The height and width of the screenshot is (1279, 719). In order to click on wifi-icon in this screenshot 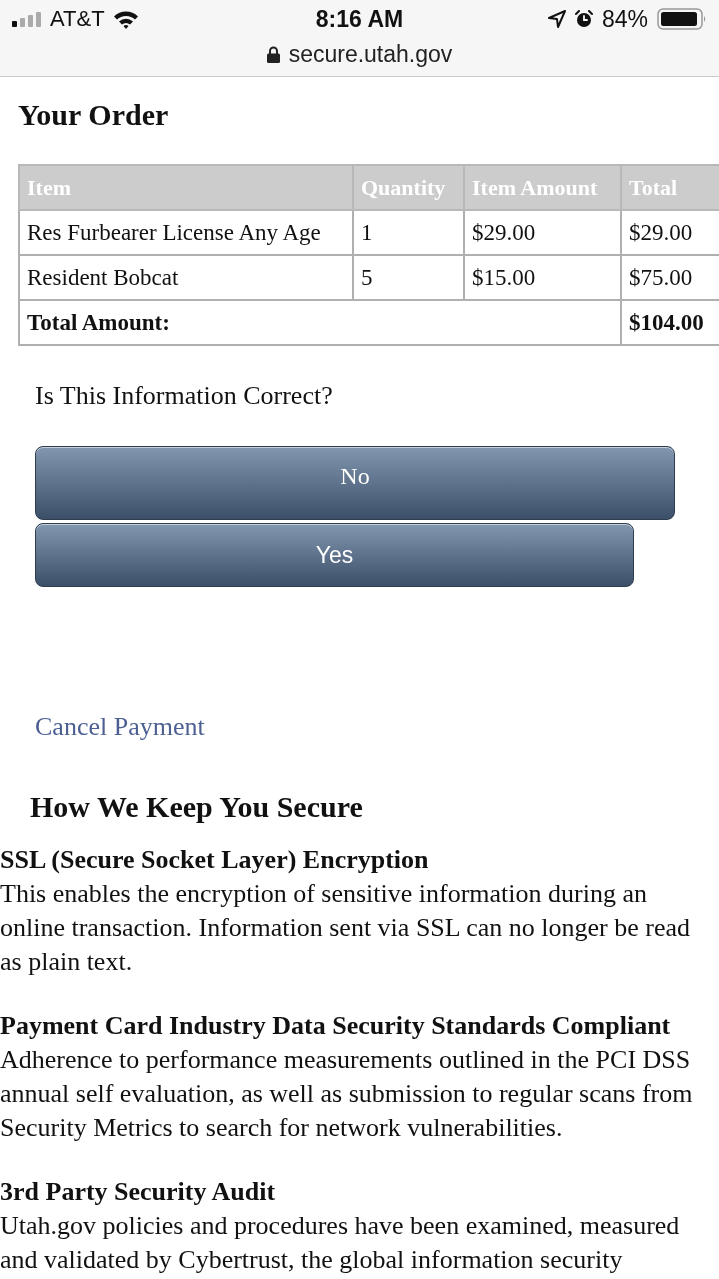, I will do `click(125, 19)`.